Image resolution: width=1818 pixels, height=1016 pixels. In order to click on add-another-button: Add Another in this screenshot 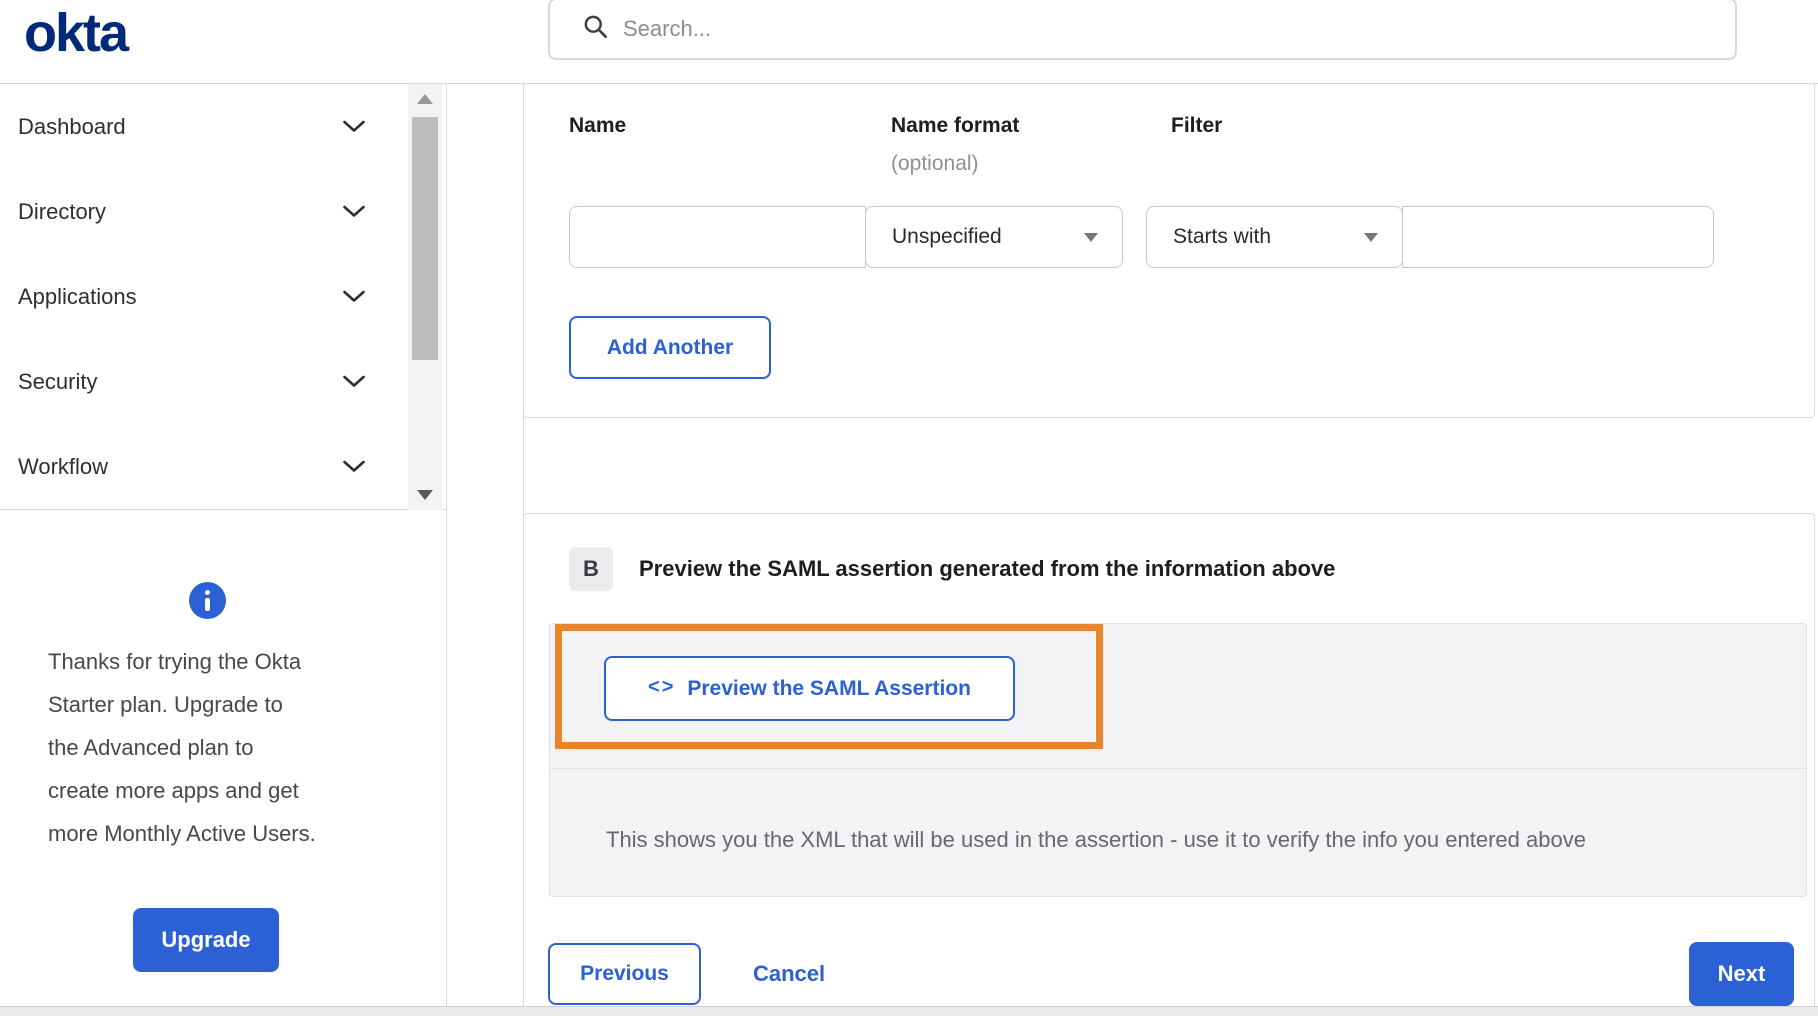, I will do `click(670, 347)`.